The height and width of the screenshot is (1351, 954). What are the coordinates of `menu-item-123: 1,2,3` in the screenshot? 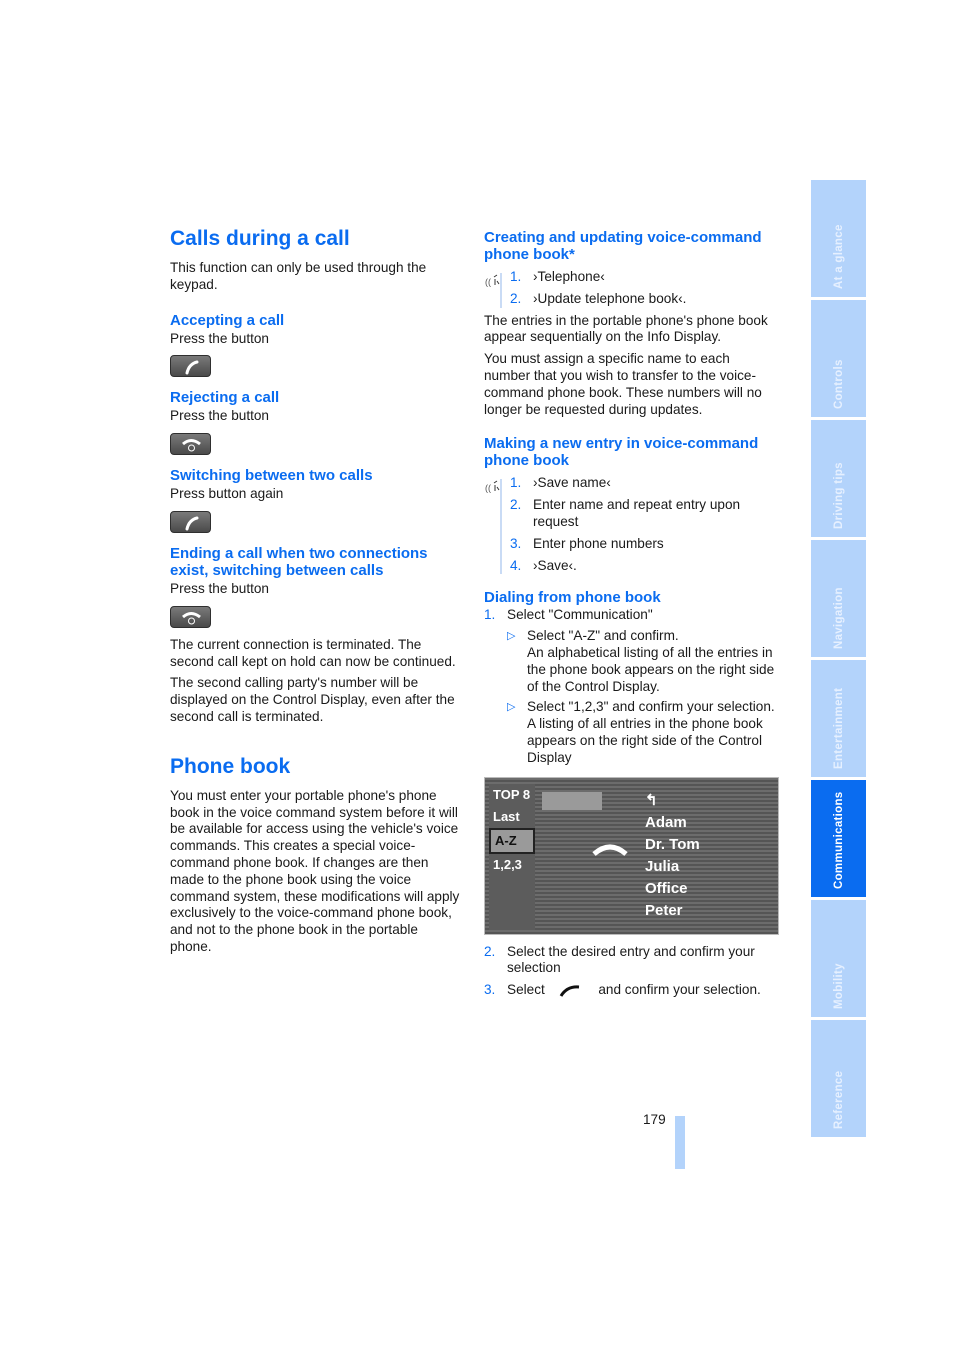 It's located at (507, 864).